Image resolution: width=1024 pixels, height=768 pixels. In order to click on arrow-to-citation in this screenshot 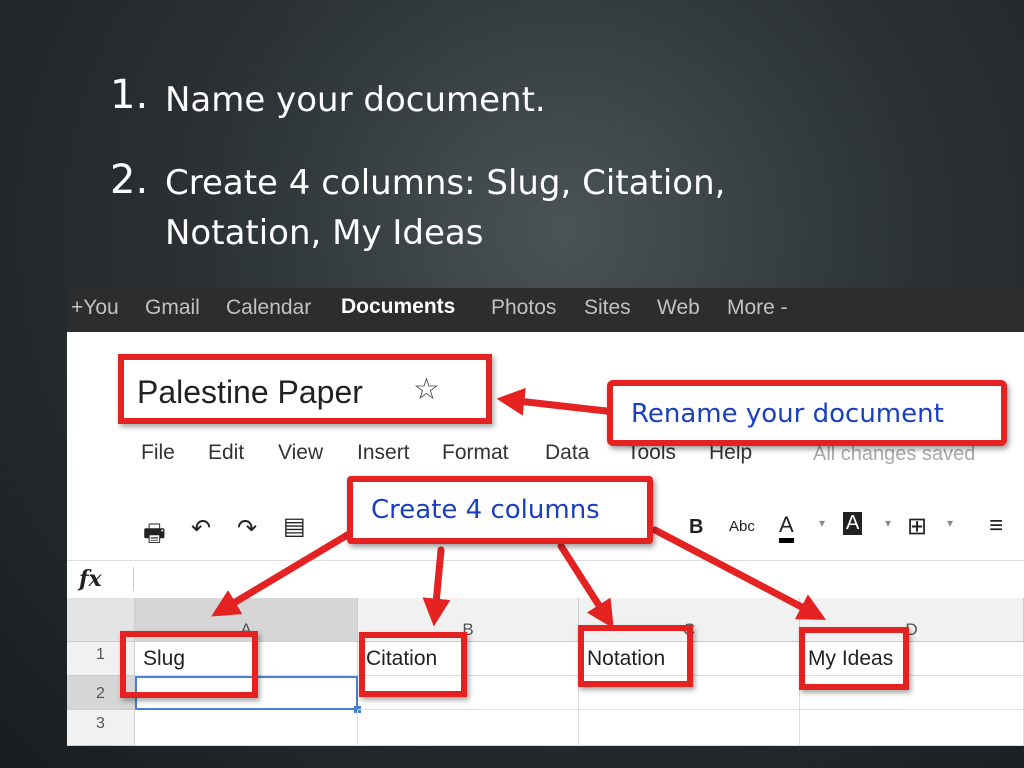, I will do `click(436, 586)`.